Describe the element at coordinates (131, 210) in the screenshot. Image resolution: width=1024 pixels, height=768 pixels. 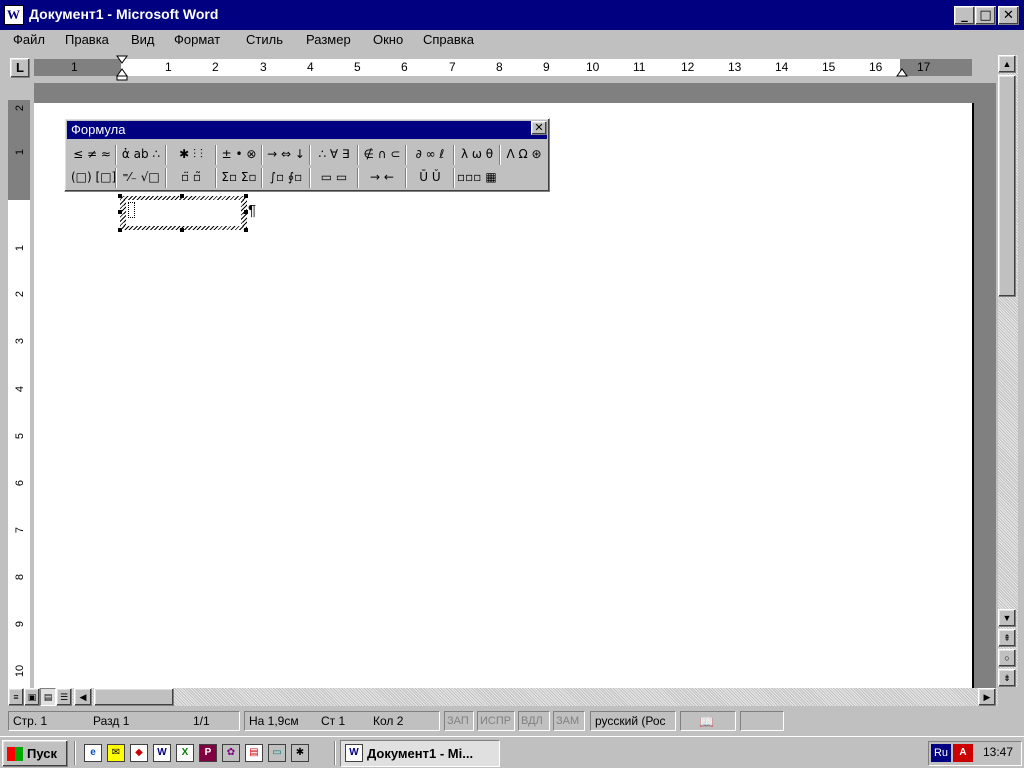
I see `equation-slot` at that location.